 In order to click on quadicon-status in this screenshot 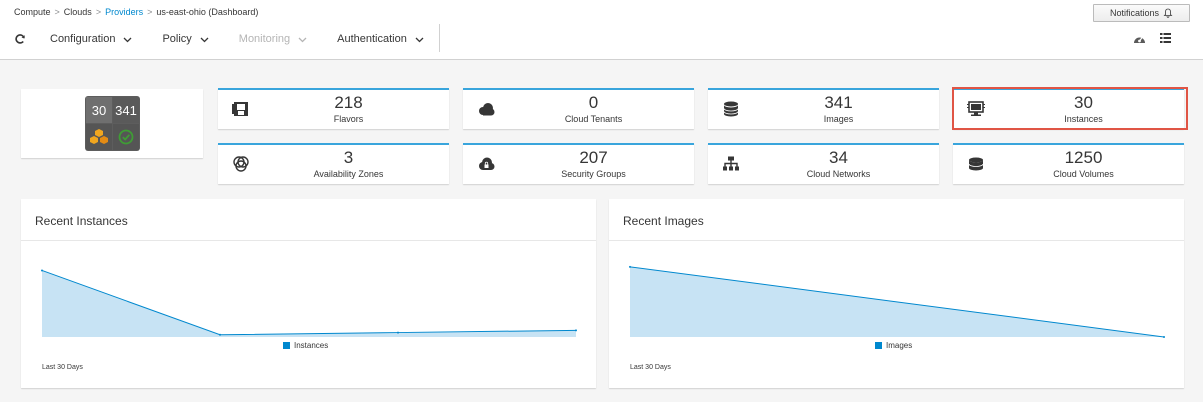, I will do `click(126, 137)`.